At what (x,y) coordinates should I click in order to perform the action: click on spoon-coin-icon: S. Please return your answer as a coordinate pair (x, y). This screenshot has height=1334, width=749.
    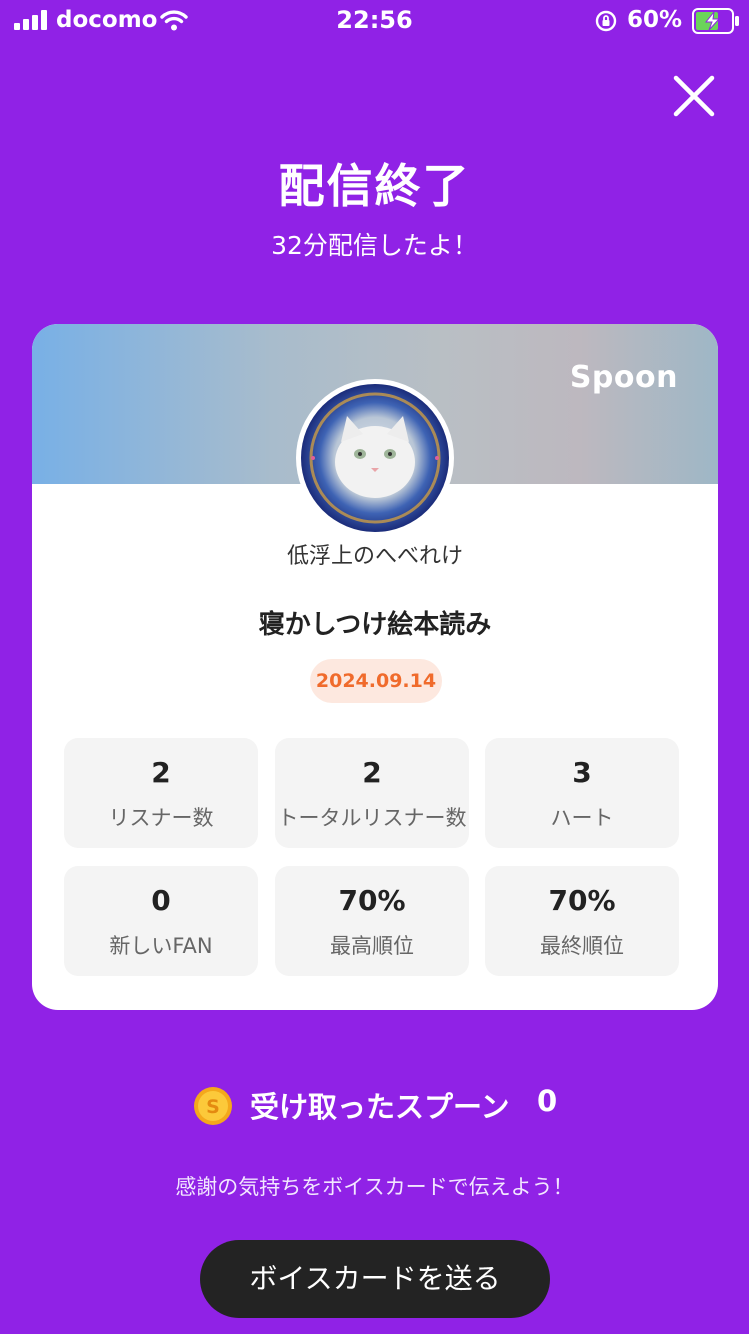
    Looking at the image, I should click on (213, 1106).